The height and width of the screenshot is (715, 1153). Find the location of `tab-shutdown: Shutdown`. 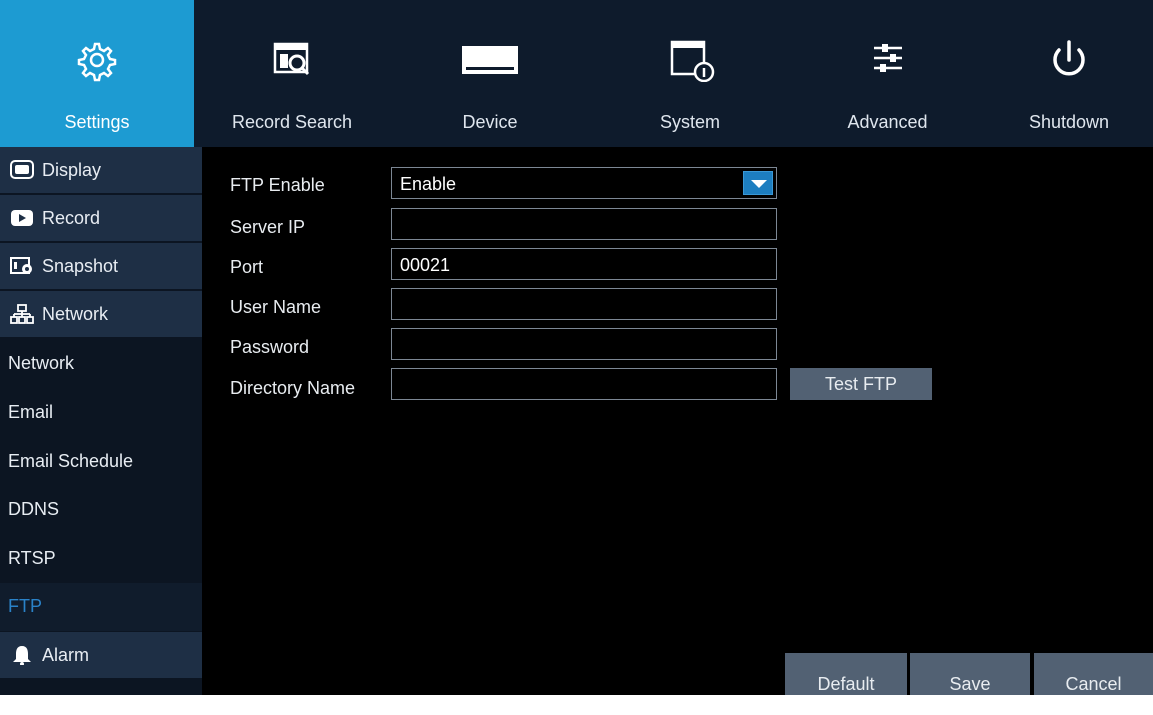

tab-shutdown: Shutdown is located at coordinates (1069, 73).